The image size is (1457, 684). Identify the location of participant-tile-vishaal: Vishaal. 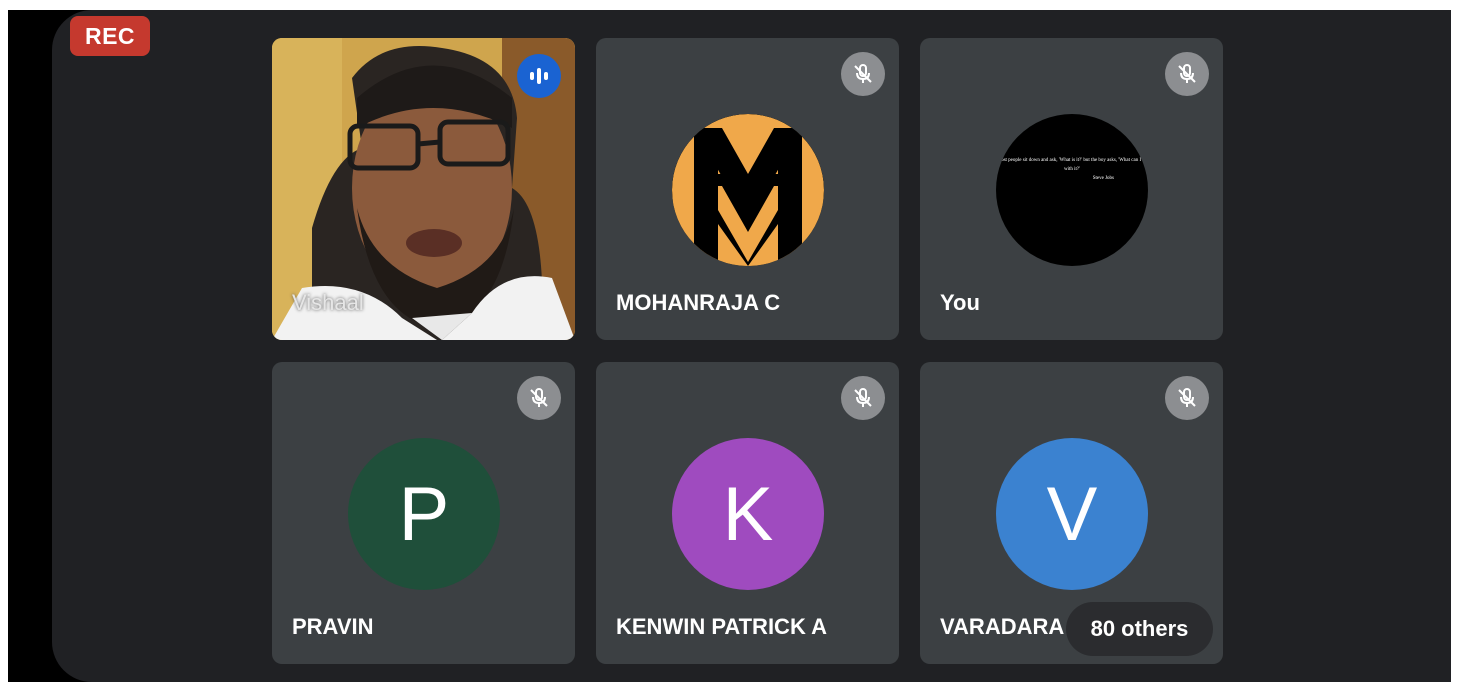
(423, 189).